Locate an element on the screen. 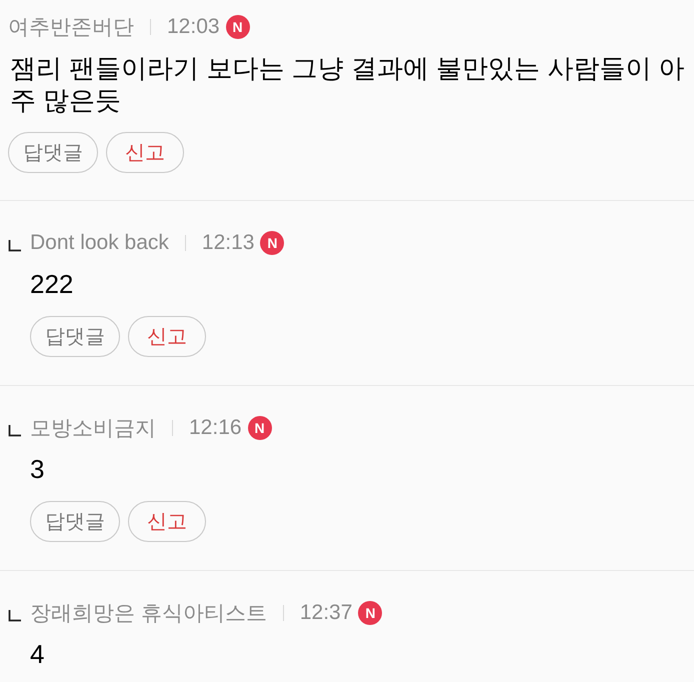 This screenshot has width=694, height=682. comment-text: 3 is located at coordinates (38, 469).